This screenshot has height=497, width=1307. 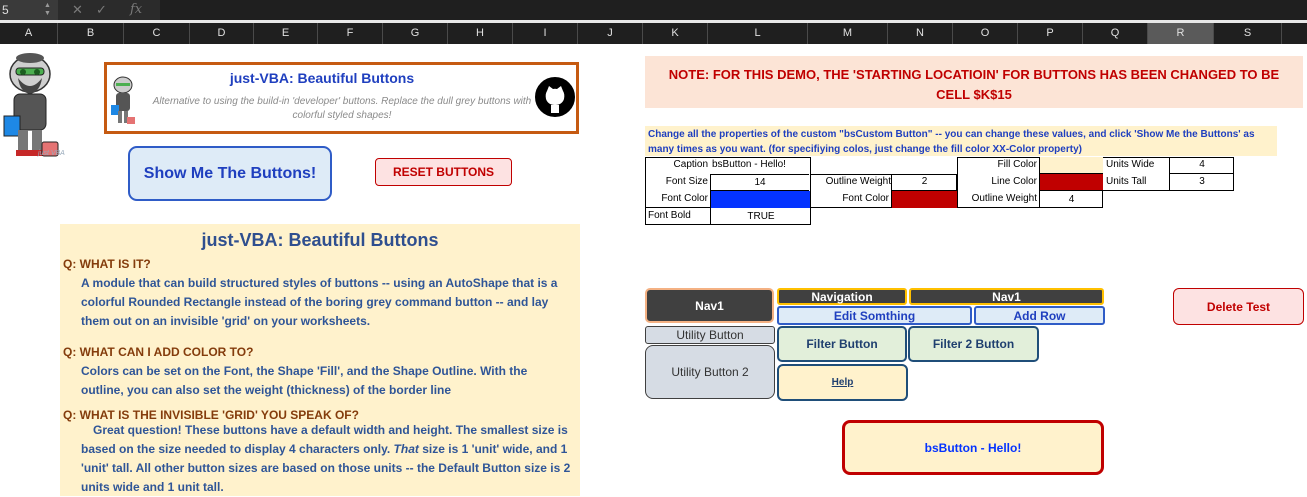 I want to click on column-header-a: A, so click(x=29, y=33).